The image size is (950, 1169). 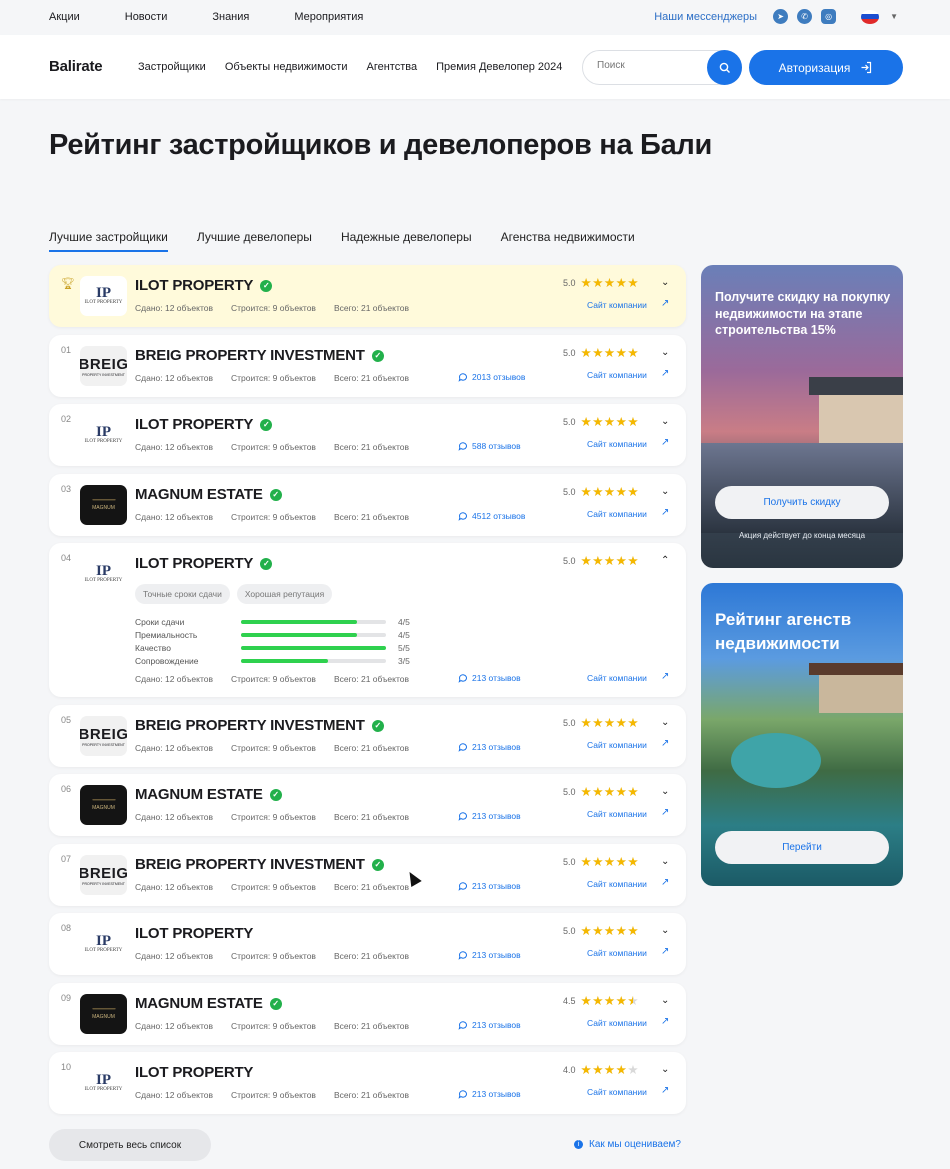 What do you see at coordinates (286, 67) in the screenshot?
I see `nav-properties: Объекты недвижимости` at bounding box center [286, 67].